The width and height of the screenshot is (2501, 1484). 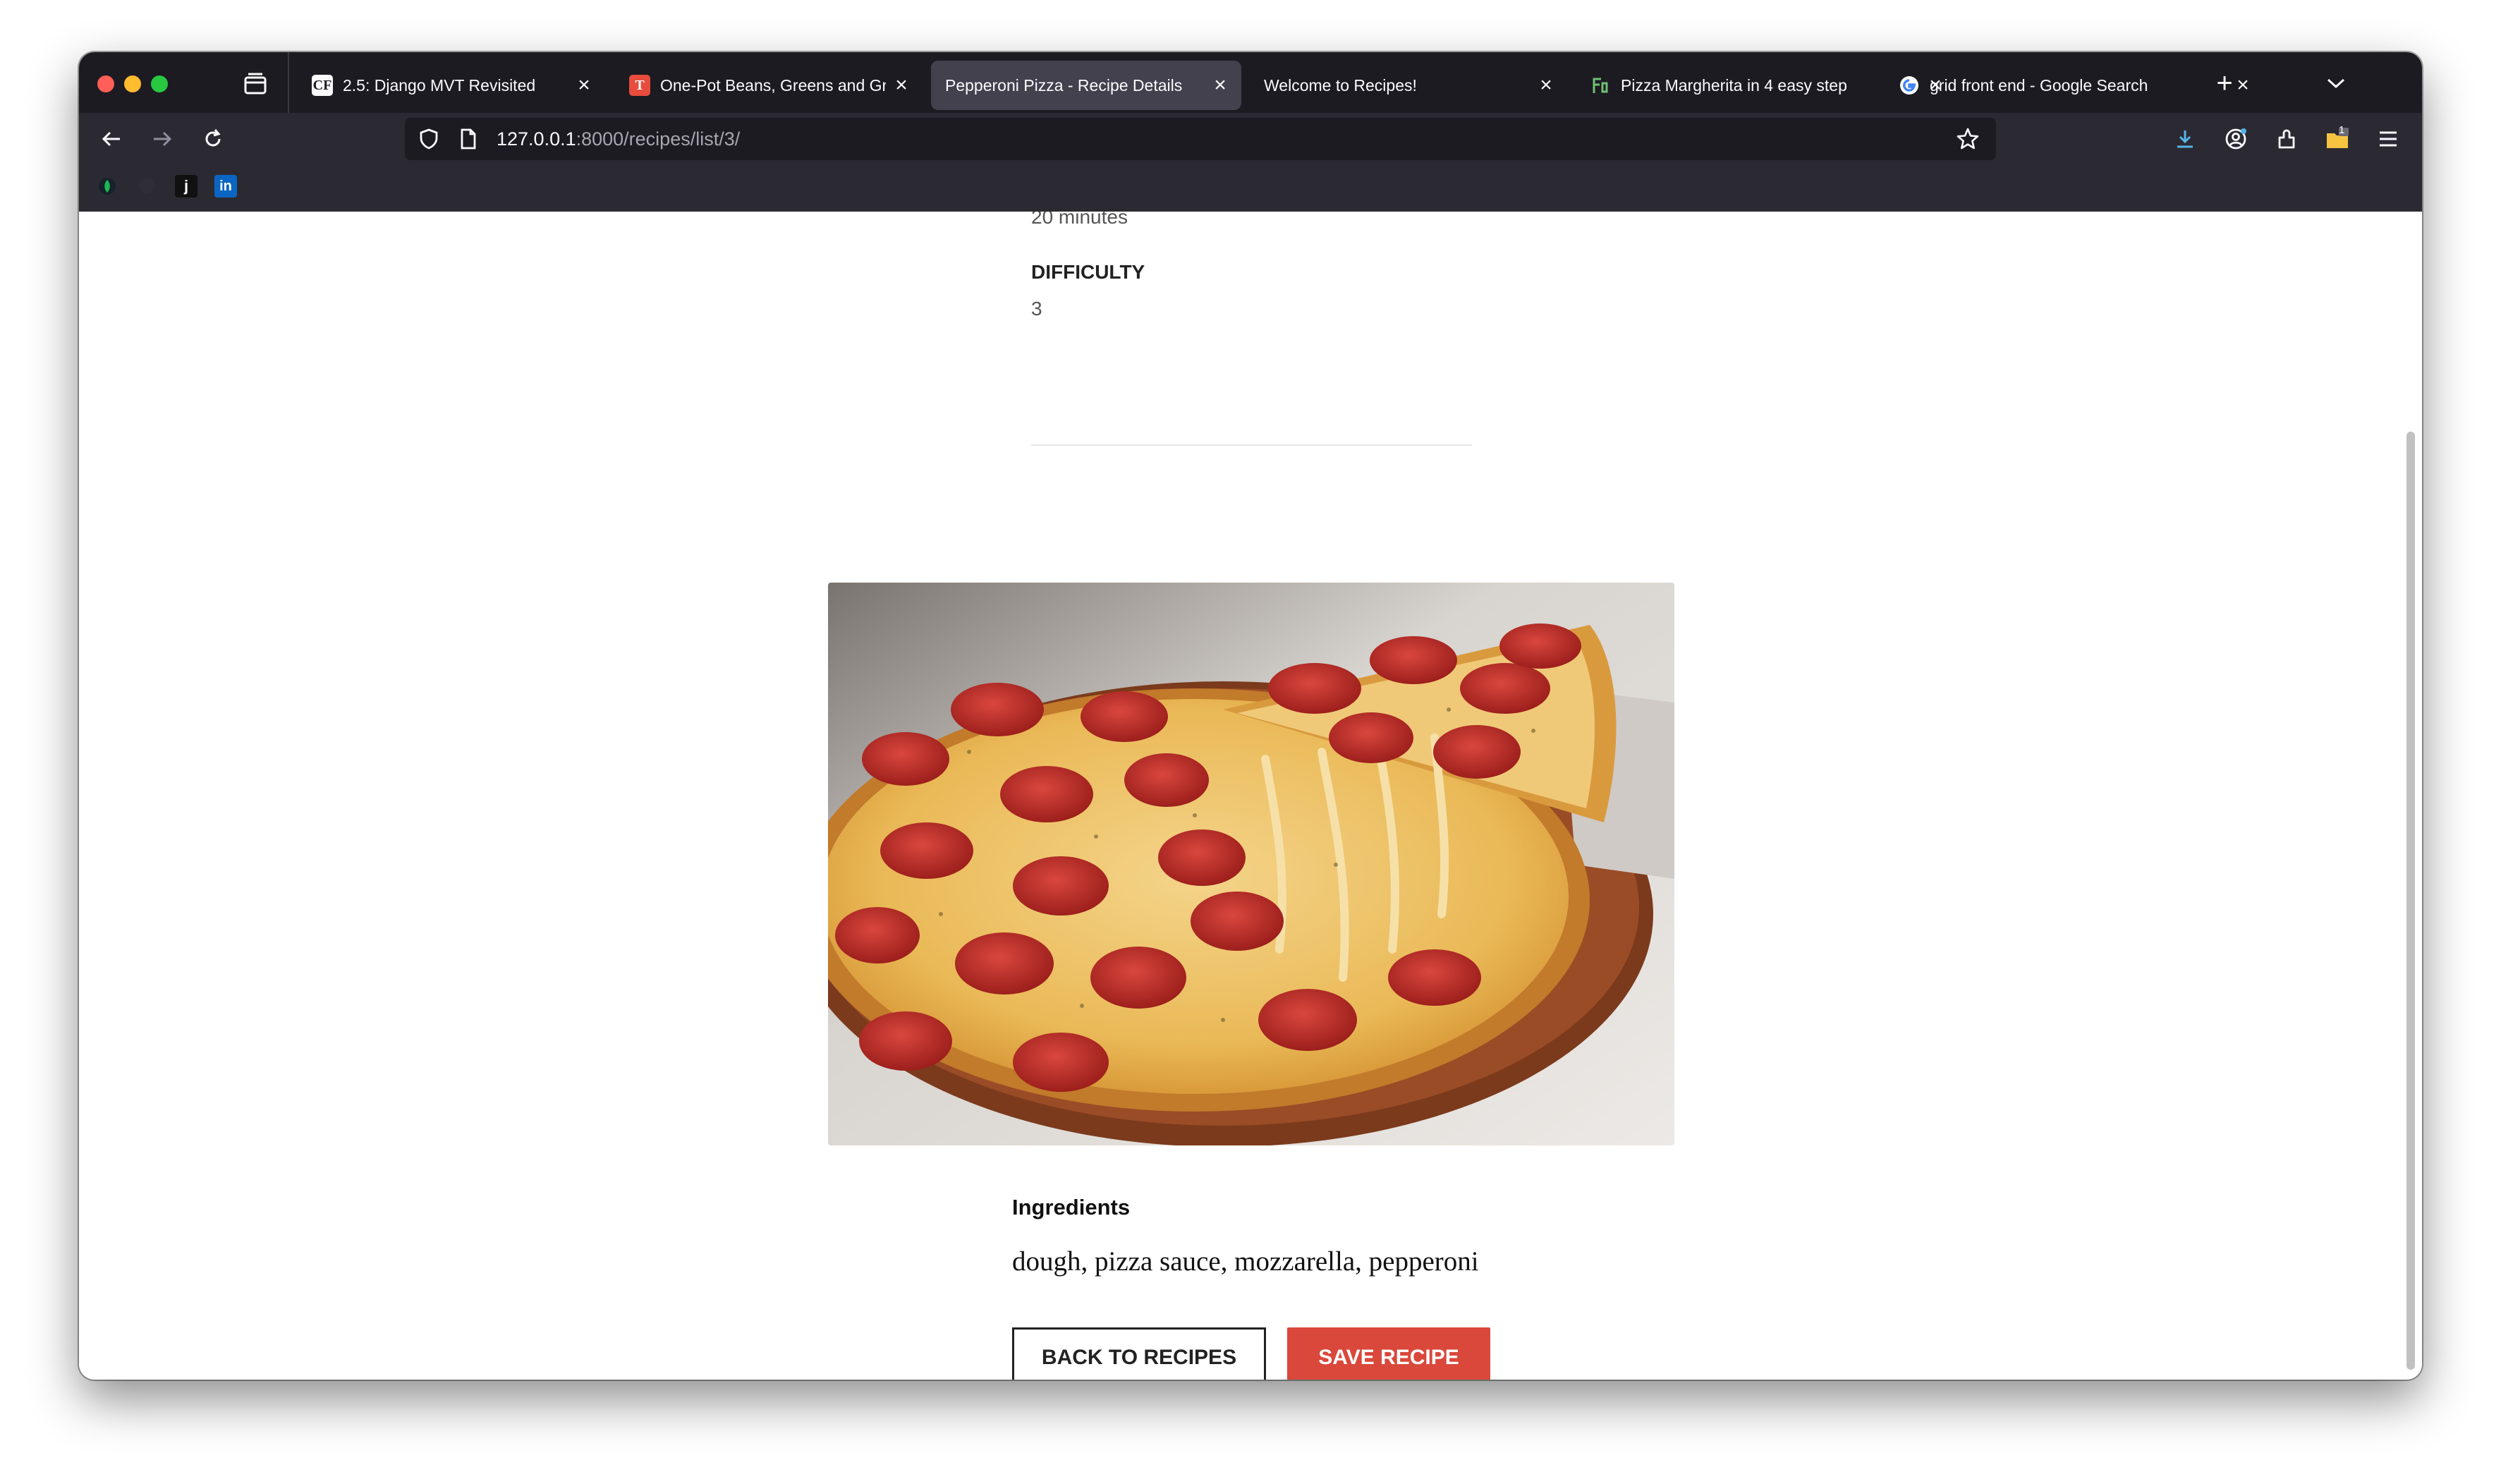 What do you see at coordinates (1388, 1353) in the screenshot?
I see `save-recipe-button: SAVE RECIPE` at bounding box center [1388, 1353].